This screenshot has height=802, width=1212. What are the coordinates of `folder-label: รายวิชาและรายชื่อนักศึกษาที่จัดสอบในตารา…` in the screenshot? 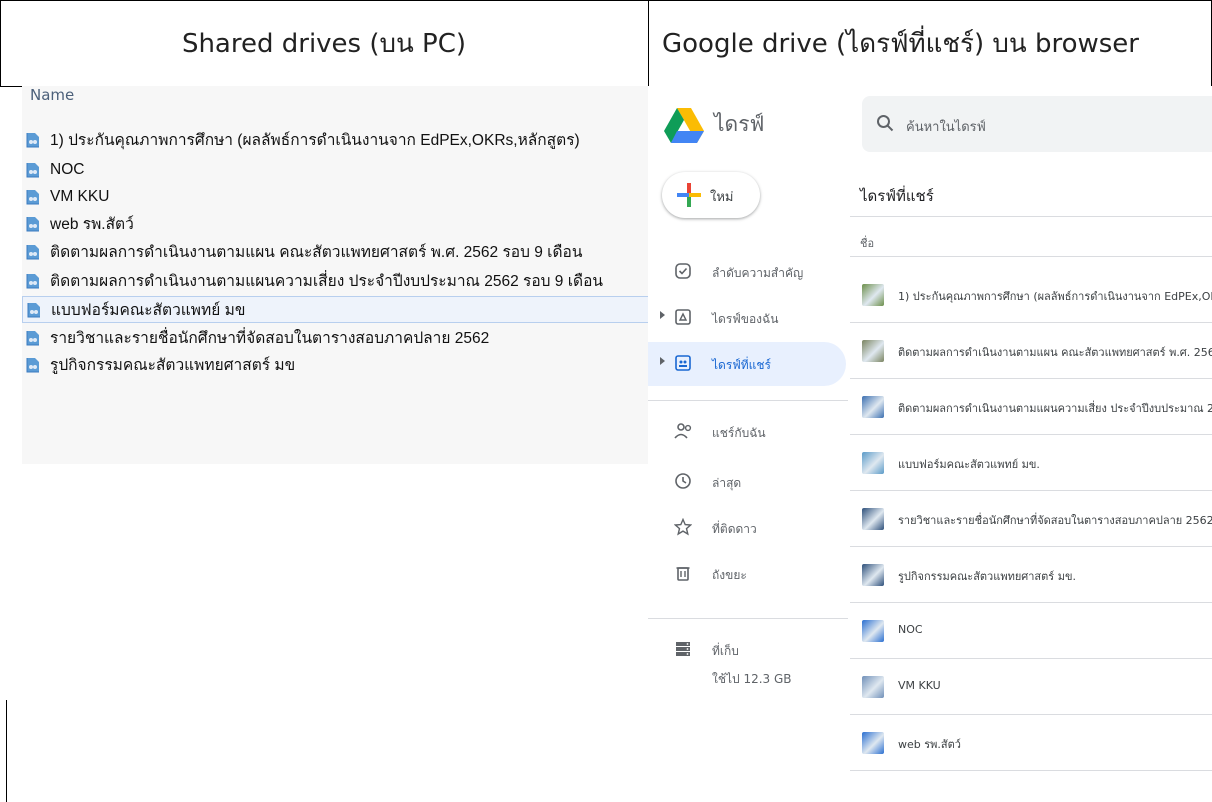 It's located at (270, 338).